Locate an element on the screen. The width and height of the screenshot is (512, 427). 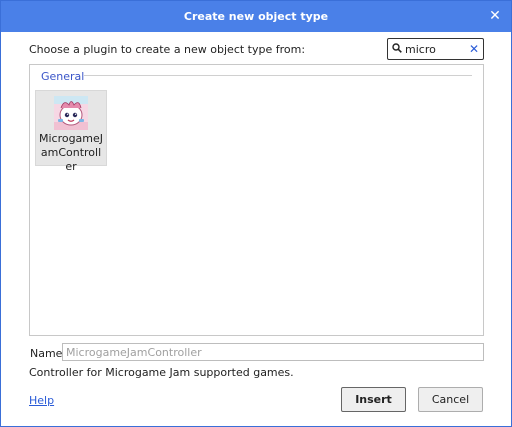
search-icon is located at coordinates (397, 48).